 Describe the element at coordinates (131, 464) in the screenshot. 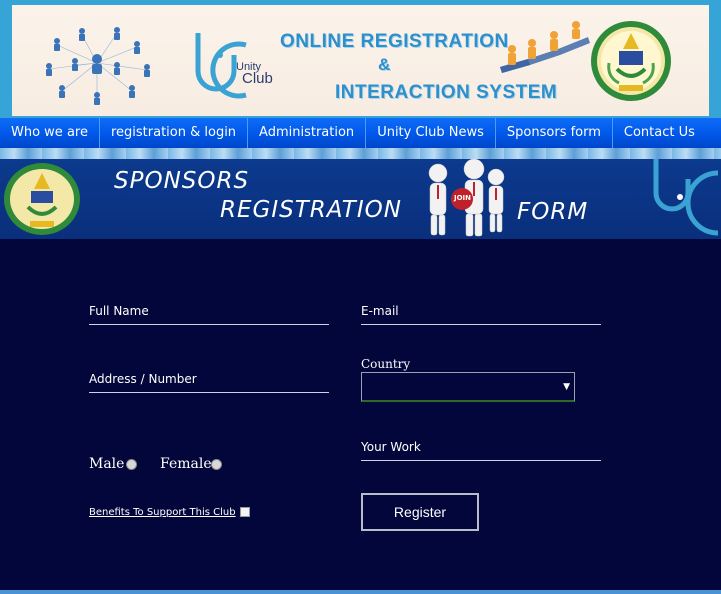

I see `male-radio` at that location.